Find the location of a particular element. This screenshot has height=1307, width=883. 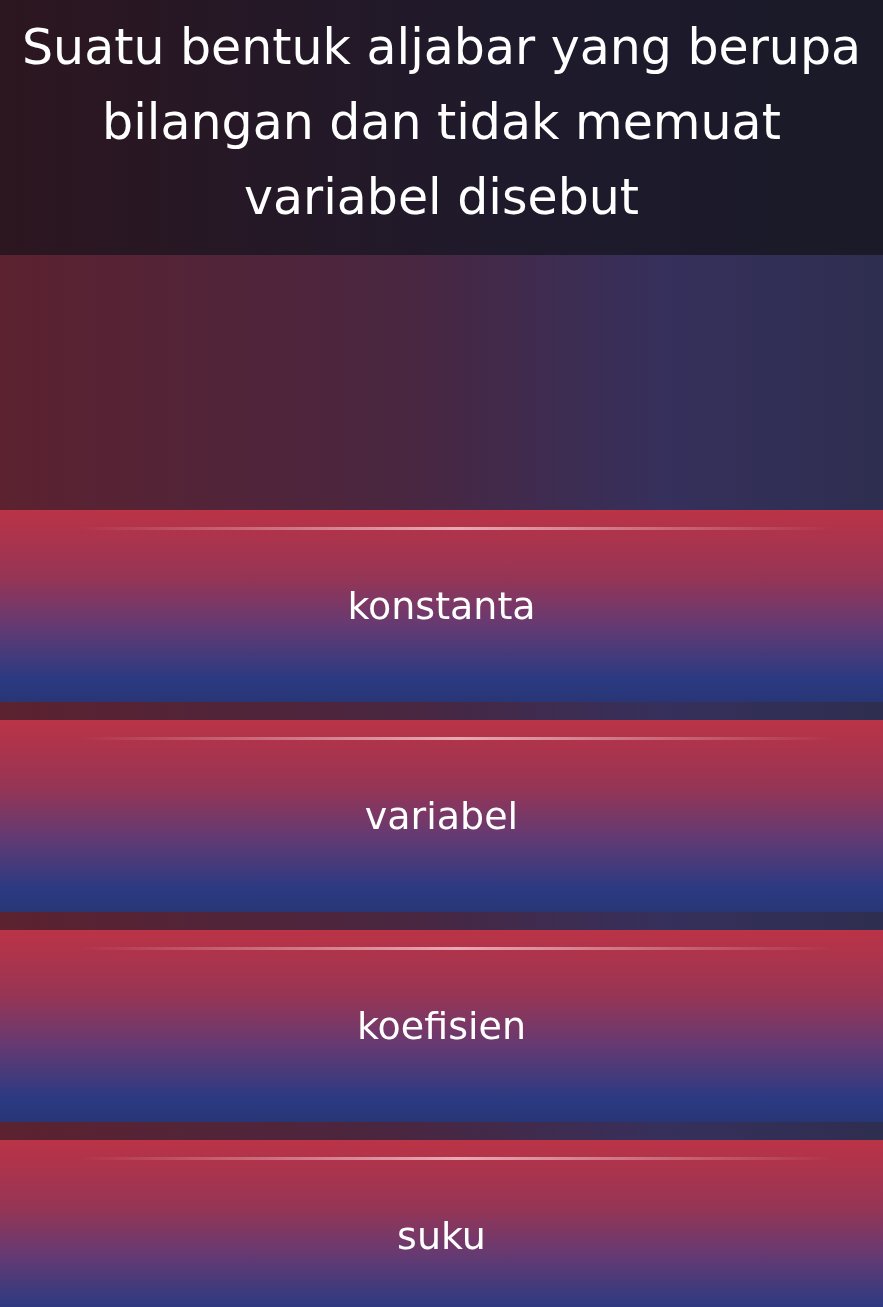

answer-button: suku is located at coordinates (441, 1223).